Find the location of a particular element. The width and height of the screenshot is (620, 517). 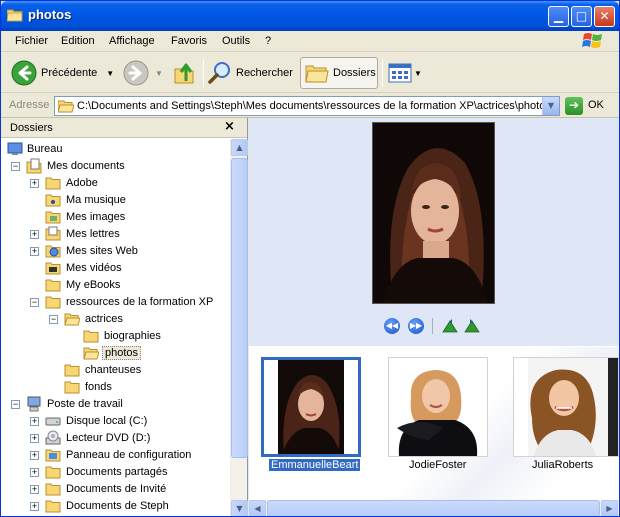

scroll-down-button: ▼ is located at coordinates (239, 508).